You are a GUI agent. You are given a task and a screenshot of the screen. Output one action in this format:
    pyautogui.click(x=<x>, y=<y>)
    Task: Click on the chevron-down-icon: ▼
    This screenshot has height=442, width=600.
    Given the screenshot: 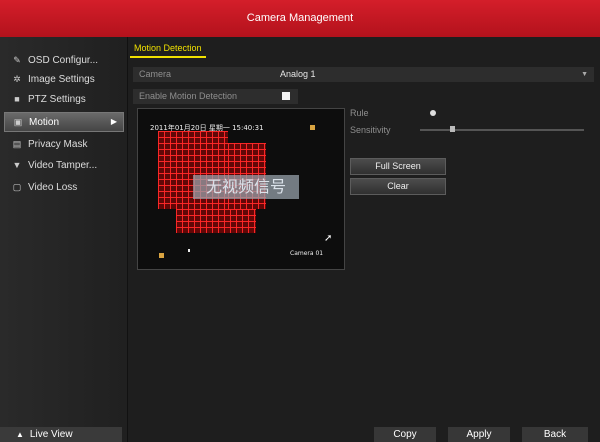 What is the action you would take?
    pyautogui.click(x=584, y=74)
    